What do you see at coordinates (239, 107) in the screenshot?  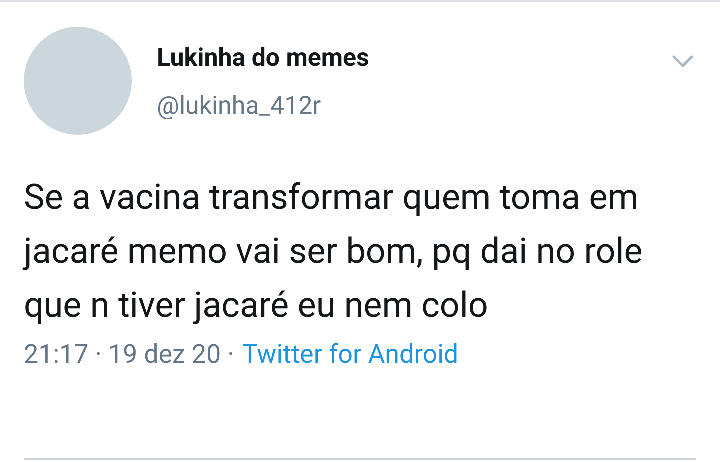 I see `author-handle: @lukinha_412r` at bounding box center [239, 107].